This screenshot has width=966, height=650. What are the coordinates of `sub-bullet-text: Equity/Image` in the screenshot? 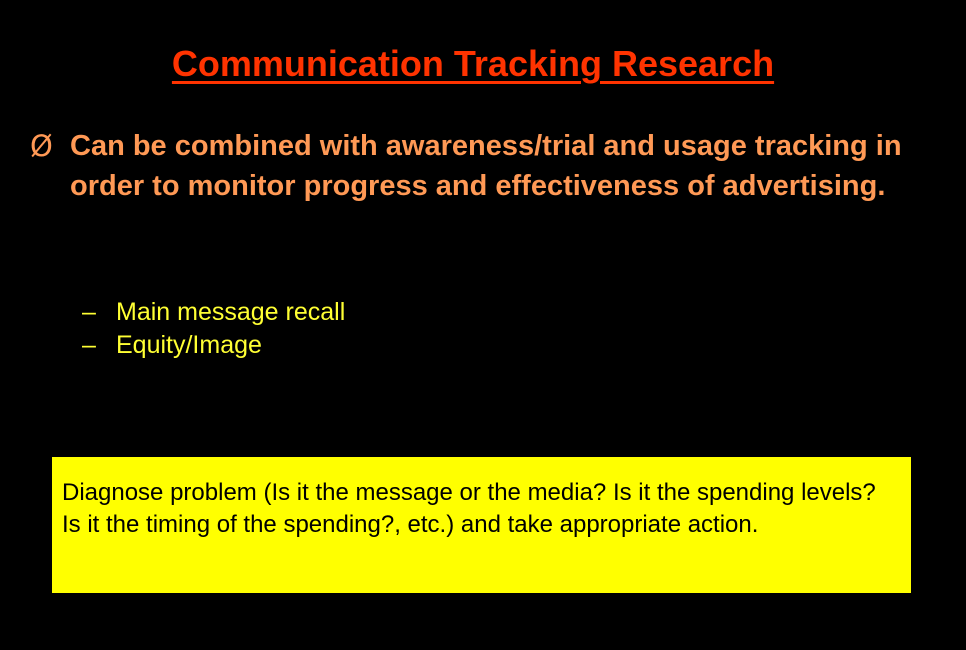 It's located at (189, 345).